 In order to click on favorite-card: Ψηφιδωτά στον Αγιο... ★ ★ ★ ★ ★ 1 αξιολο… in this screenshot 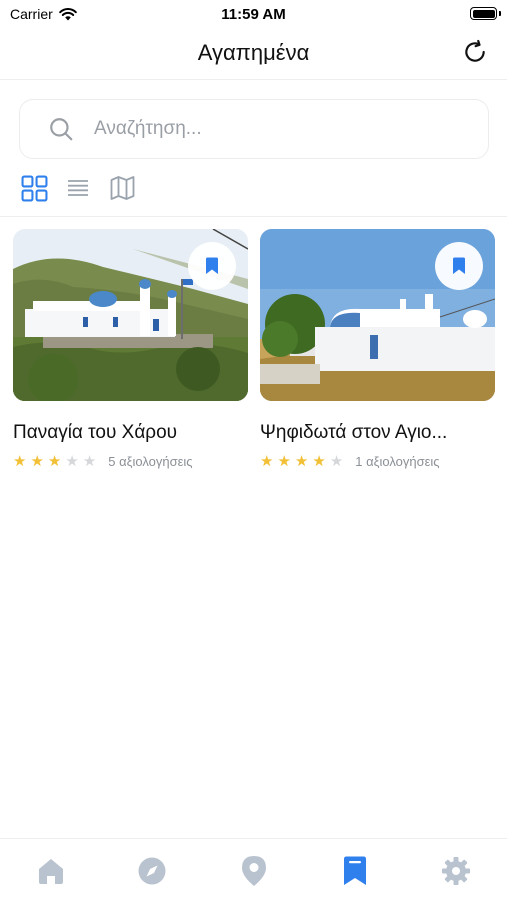, I will do `click(377, 349)`.